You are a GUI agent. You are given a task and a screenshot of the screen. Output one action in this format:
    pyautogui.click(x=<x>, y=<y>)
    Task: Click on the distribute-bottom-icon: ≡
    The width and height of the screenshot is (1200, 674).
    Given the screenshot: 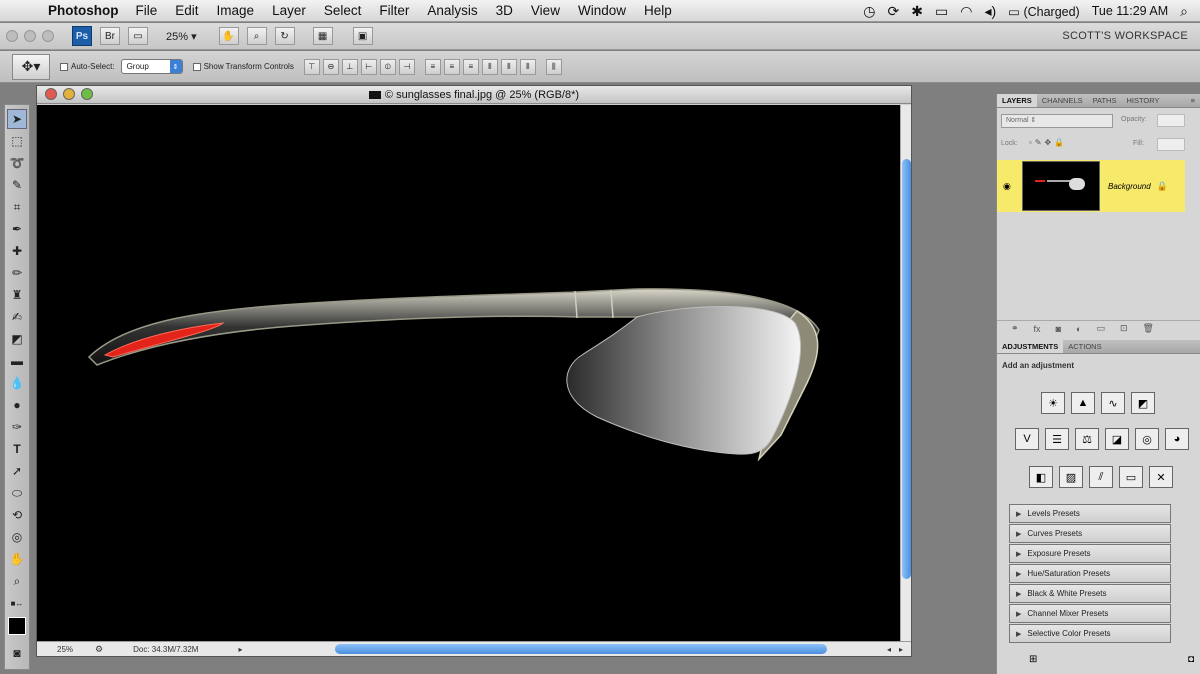 What is the action you would take?
    pyautogui.click(x=470, y=66)
    